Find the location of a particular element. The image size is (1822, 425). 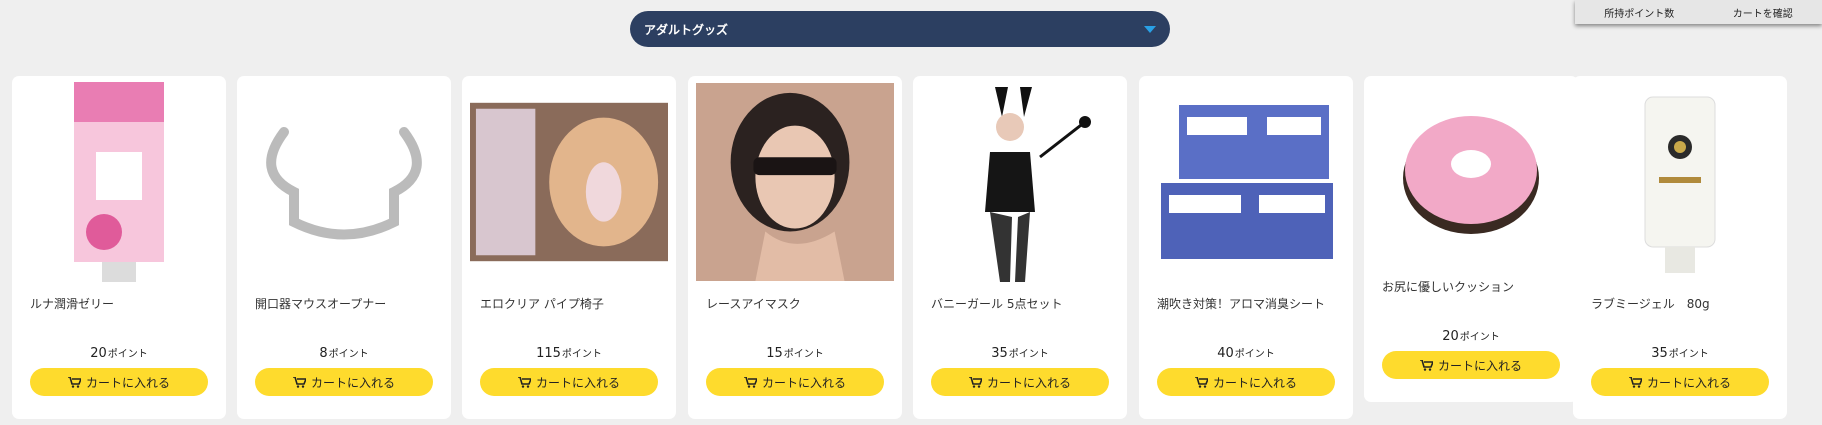

product-card: エロクリア パイプ椅子 115ポイント カートに入れる is located at coordinates (569, 247).